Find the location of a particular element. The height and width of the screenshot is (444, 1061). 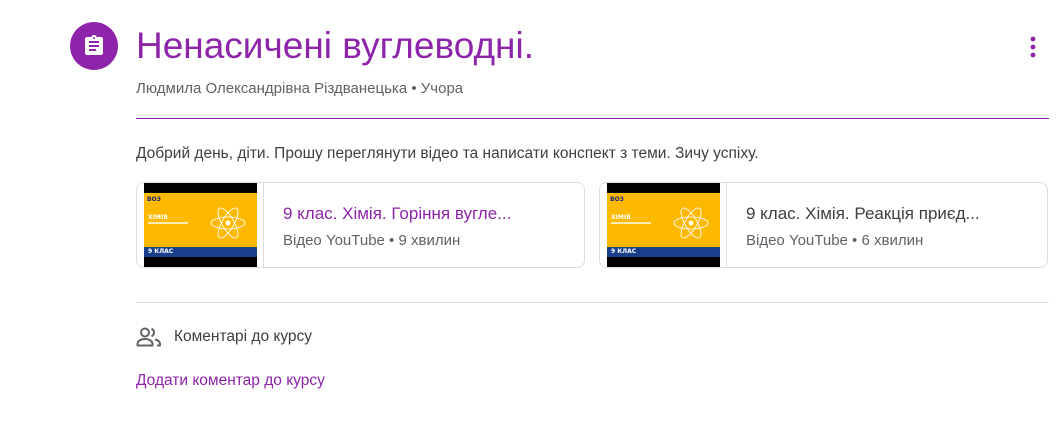

attachment-subtitle: Відео YouTube • 6 хвилин is located at coordinates (891, 241).